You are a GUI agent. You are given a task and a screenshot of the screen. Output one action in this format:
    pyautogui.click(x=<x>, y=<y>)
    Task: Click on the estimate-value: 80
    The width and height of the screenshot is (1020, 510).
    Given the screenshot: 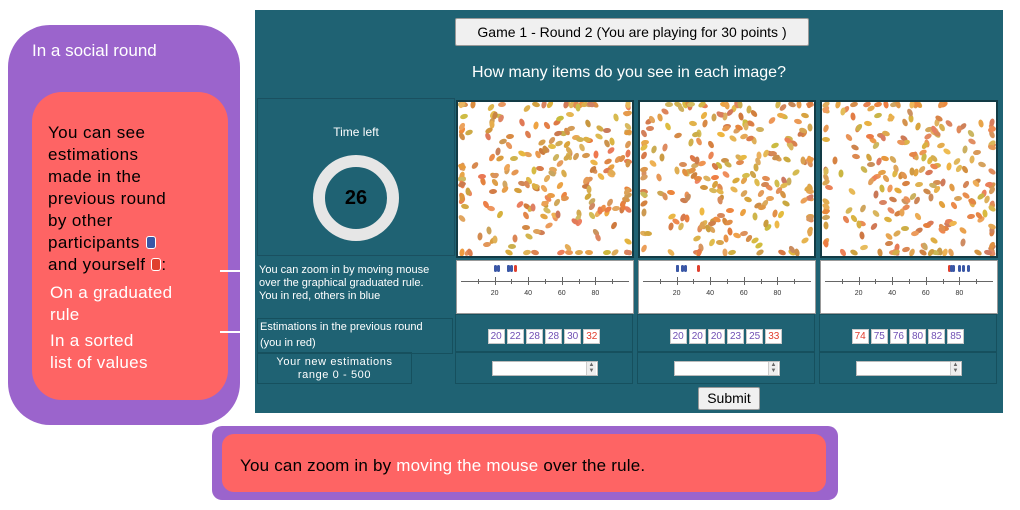 What is the action you would take?
    pyautogui.click(x=918, y=336)
    